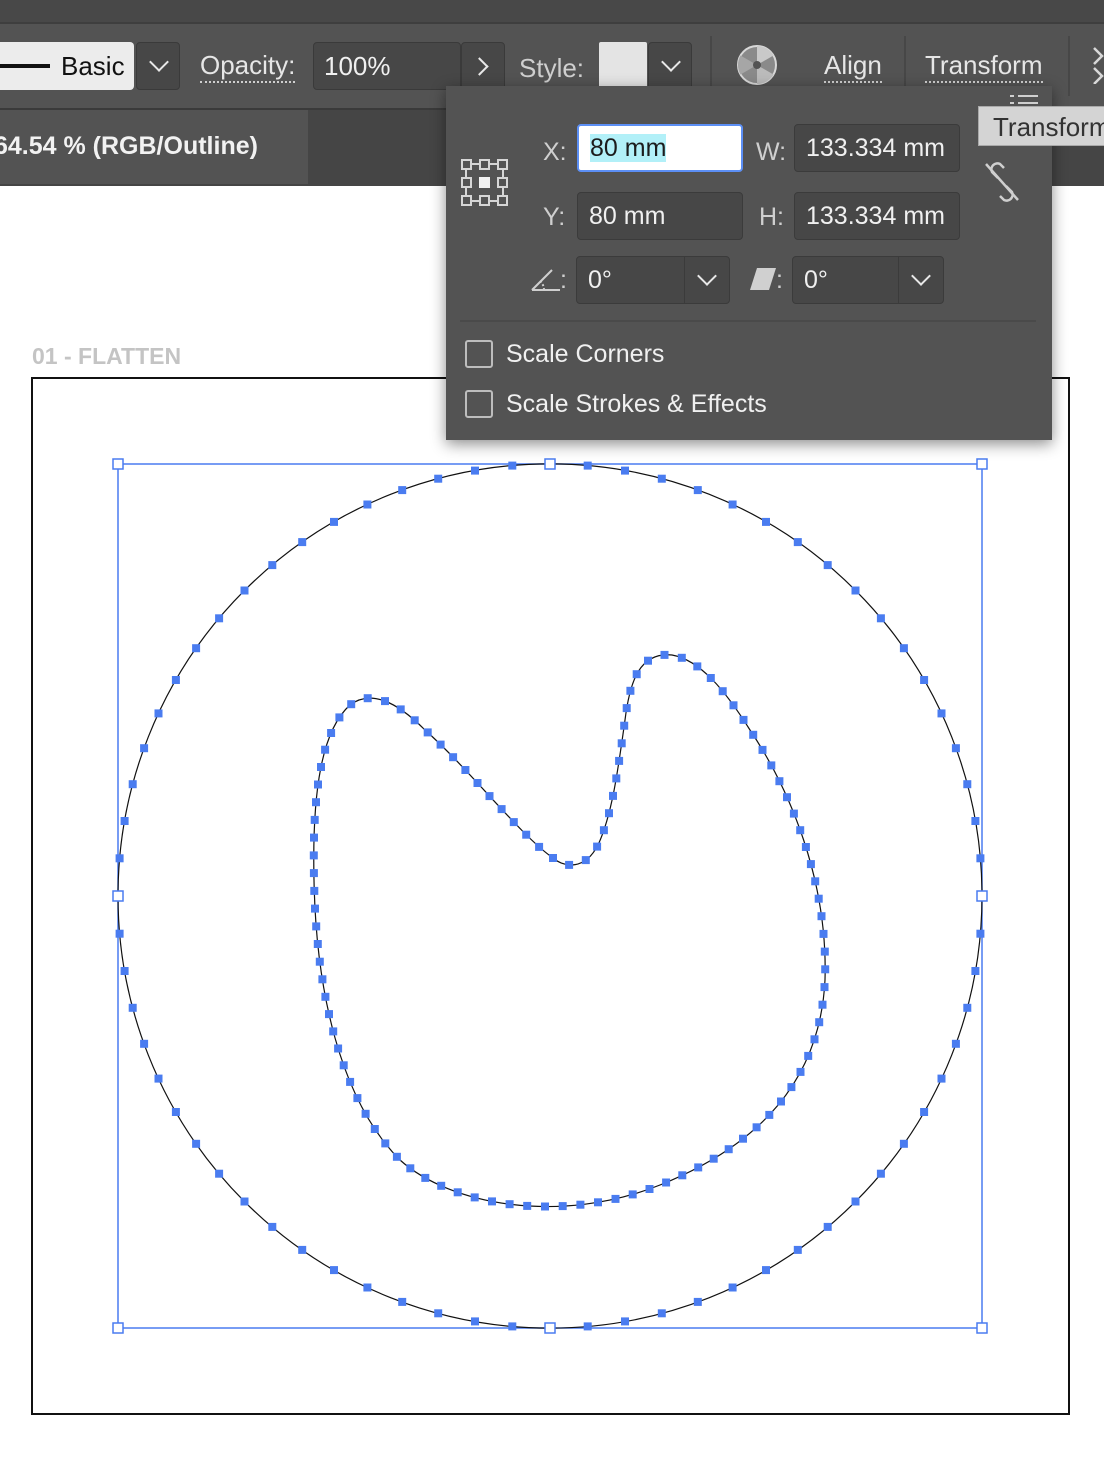 The height and width of the screenshot is (1462, 1104). I want to click on rotate-angle-dropdown, so click(706, 280).